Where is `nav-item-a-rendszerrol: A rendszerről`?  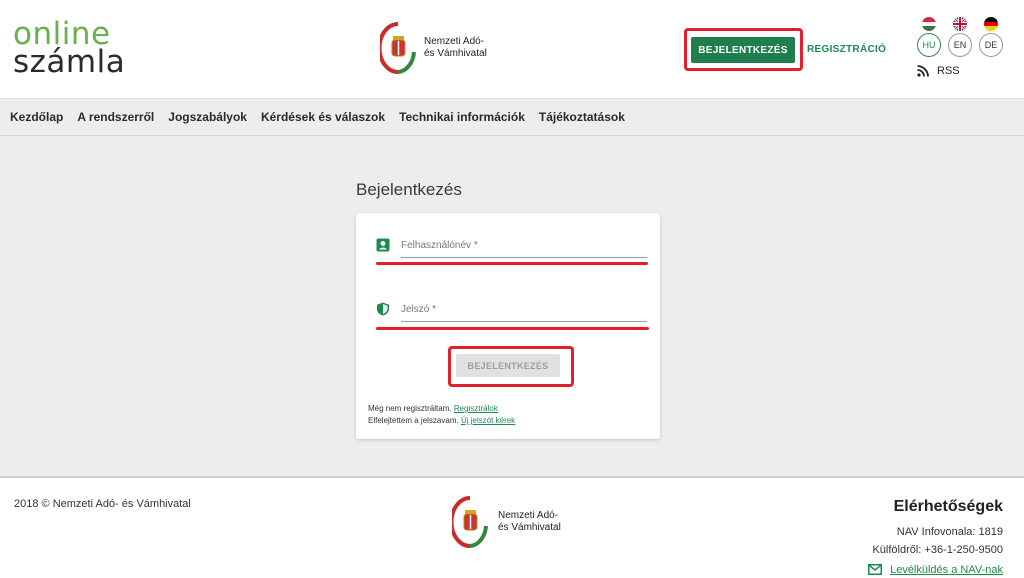
nav-item-a-rendszerrol: A rendszerről is located at coordinates (115, 117).